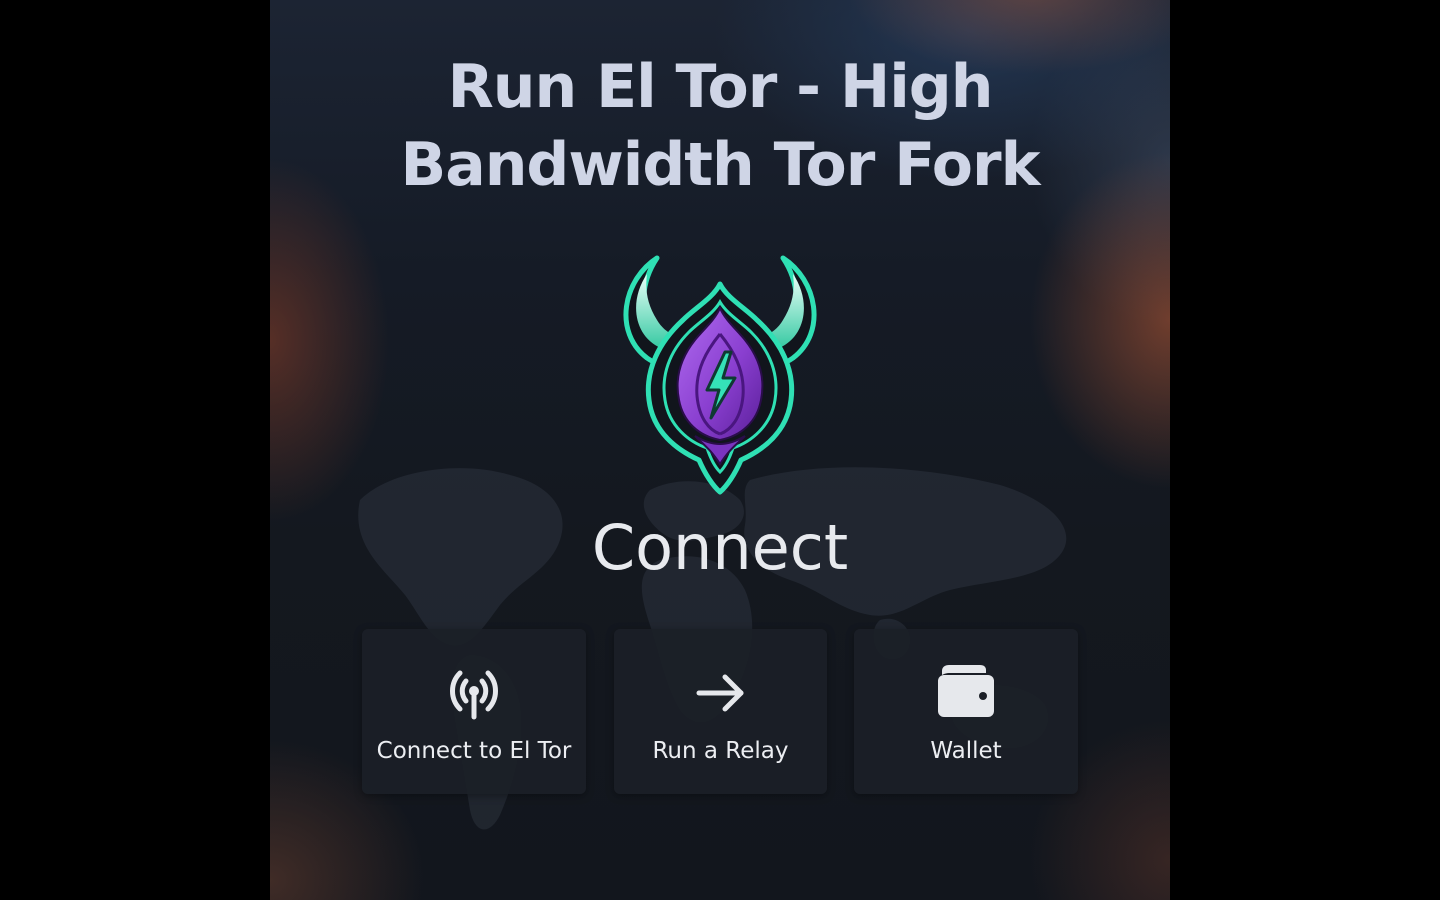  Describe the element at coordinates (720, 165) in the screenshot. I see `page-title-line-2: Bandwidth Tor Fork` at that location.